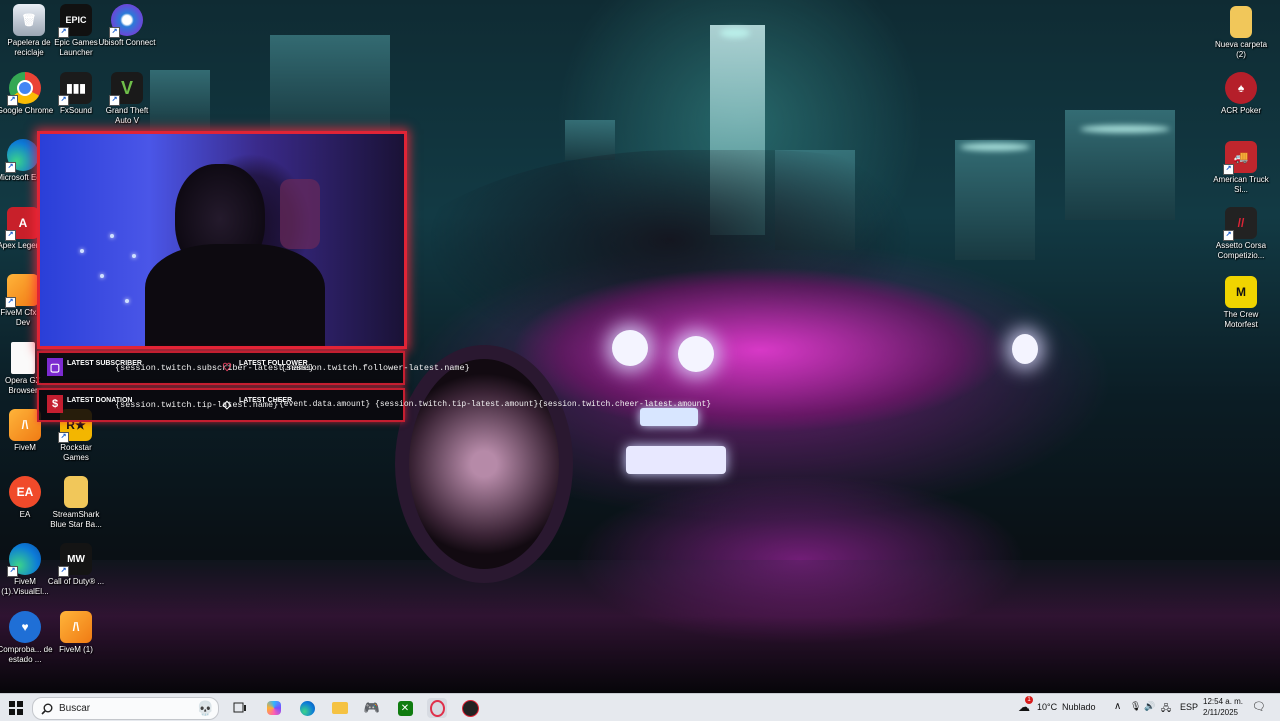 Image resolution: width=1280 pixels, height=721 pixels. I want to click on epic-games-icon: EPIC ↗, so click(75, 21).